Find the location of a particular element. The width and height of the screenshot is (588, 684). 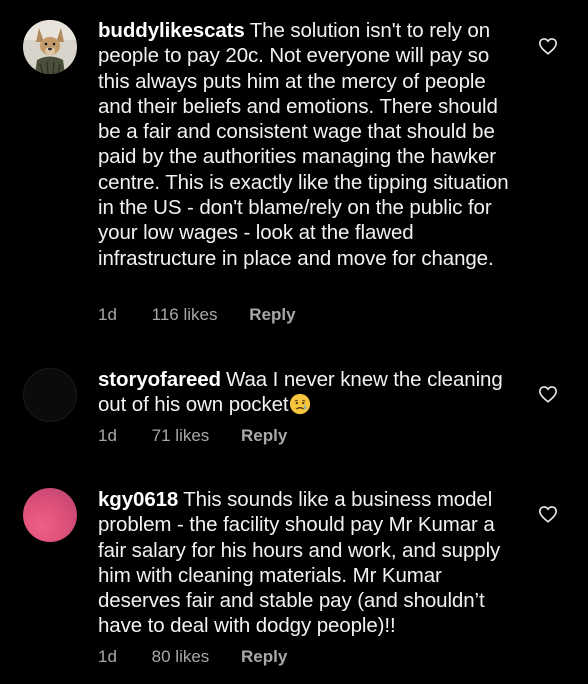

comment-likes: 116 likes is located at coordinates (185, 315).